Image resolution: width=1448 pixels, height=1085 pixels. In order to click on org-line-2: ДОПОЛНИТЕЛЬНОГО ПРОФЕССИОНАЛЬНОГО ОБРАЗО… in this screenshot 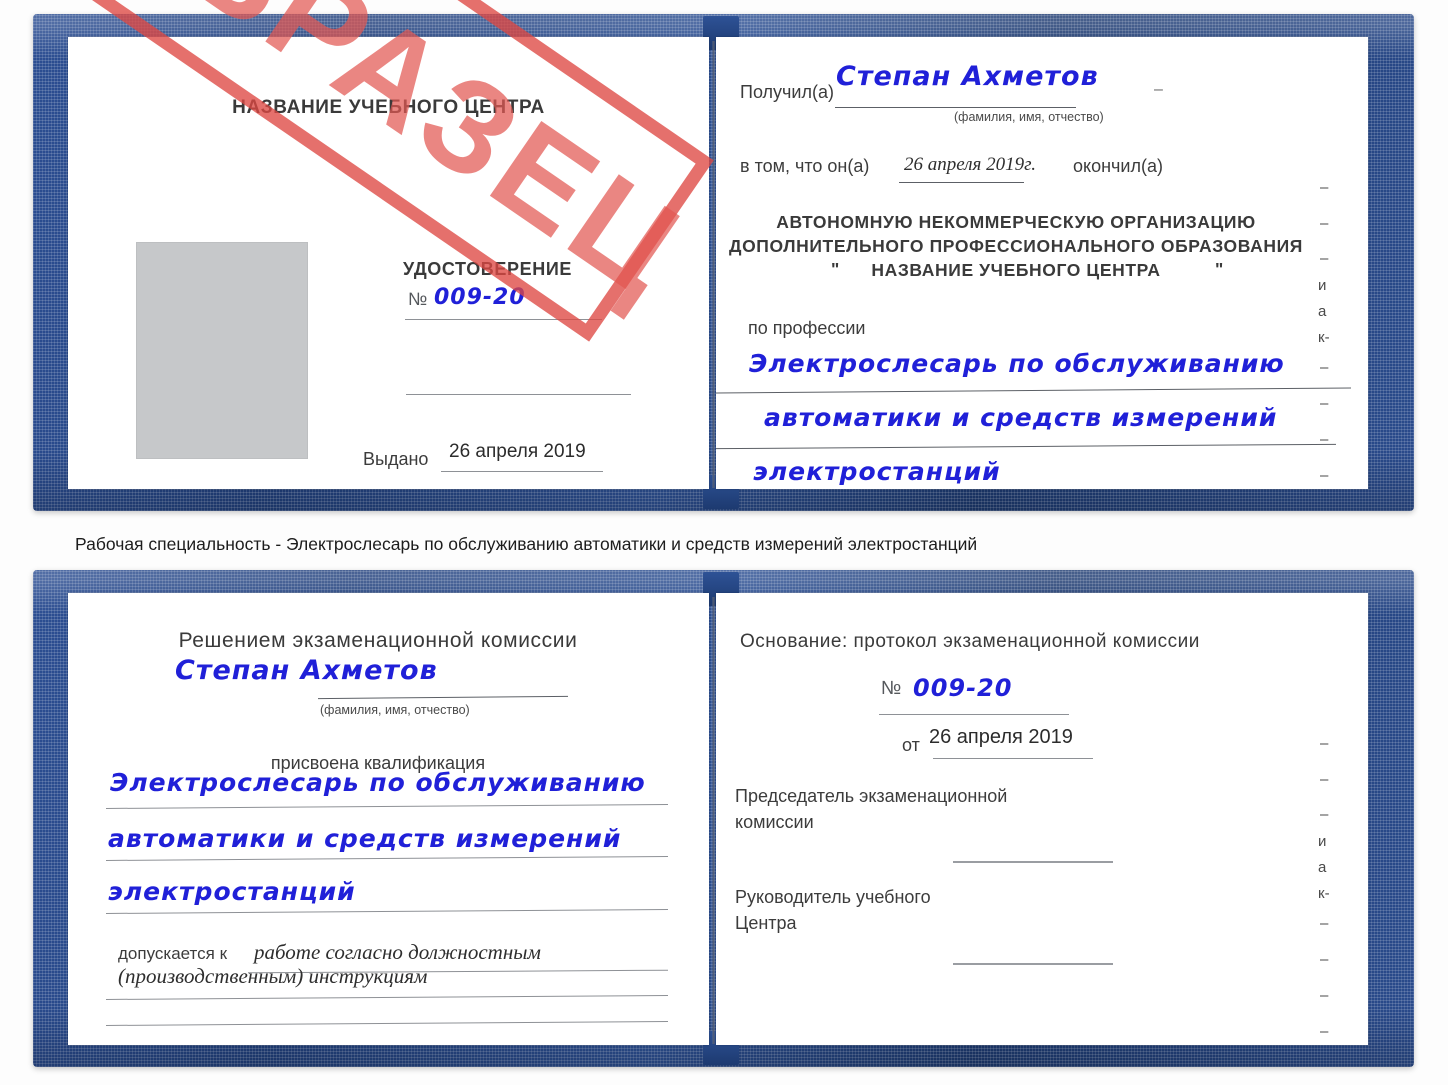, I will do `click(1016, 246)`.